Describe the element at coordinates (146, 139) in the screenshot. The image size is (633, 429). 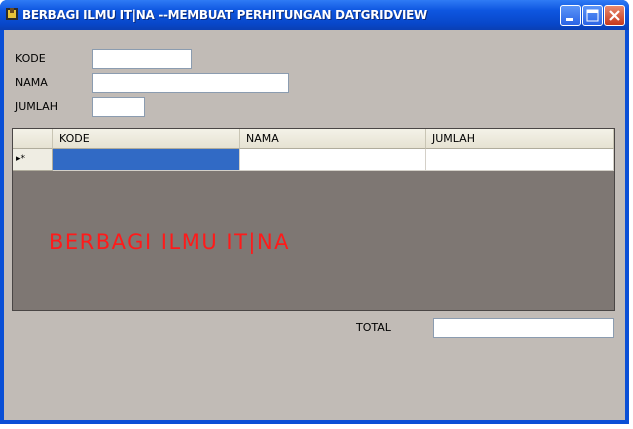
I see `column-header-kode: KODE` at that location.